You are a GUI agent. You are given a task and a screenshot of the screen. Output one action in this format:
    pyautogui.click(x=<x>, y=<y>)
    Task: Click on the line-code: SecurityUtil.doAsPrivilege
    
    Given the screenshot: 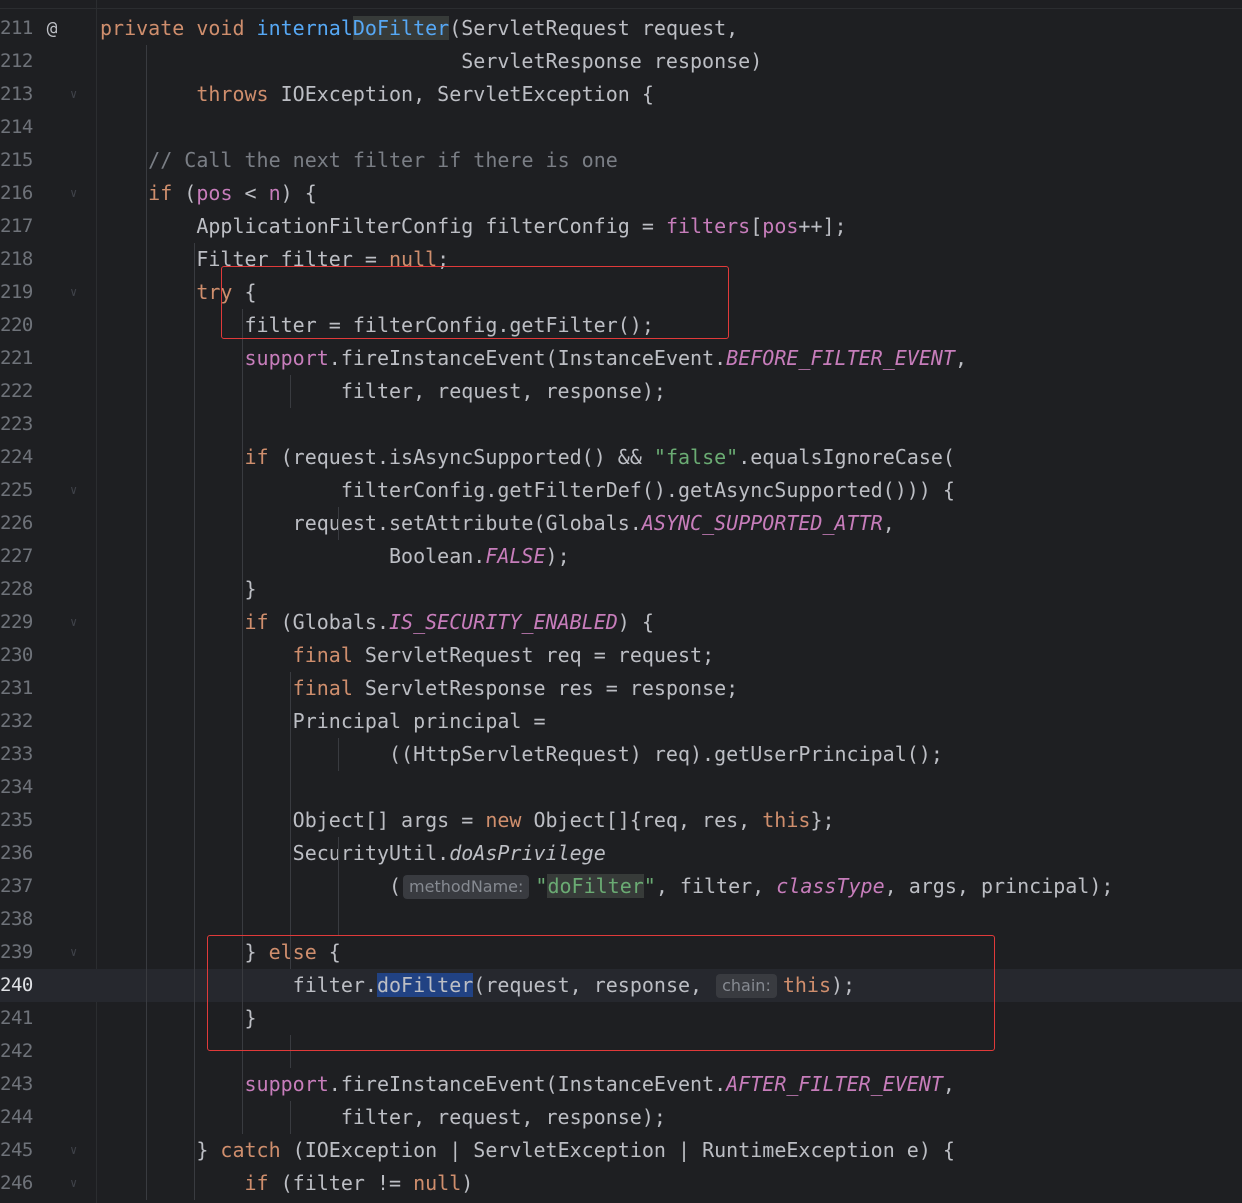 What is the action you would take?
    pyautogui.click(x=353, y=853)
    